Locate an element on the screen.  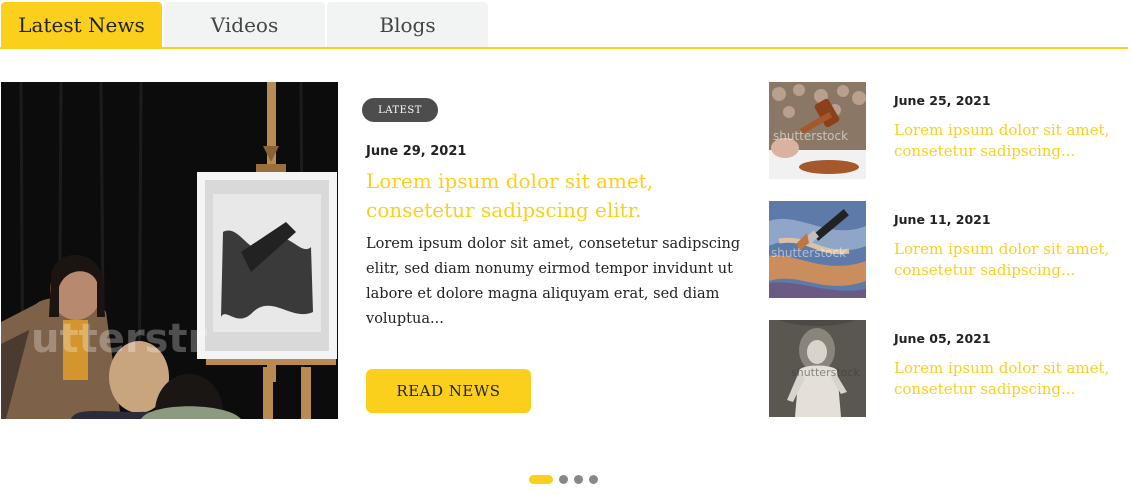
news-tabs: Latest News Videos Blogs is located at coordinates (564, 24).